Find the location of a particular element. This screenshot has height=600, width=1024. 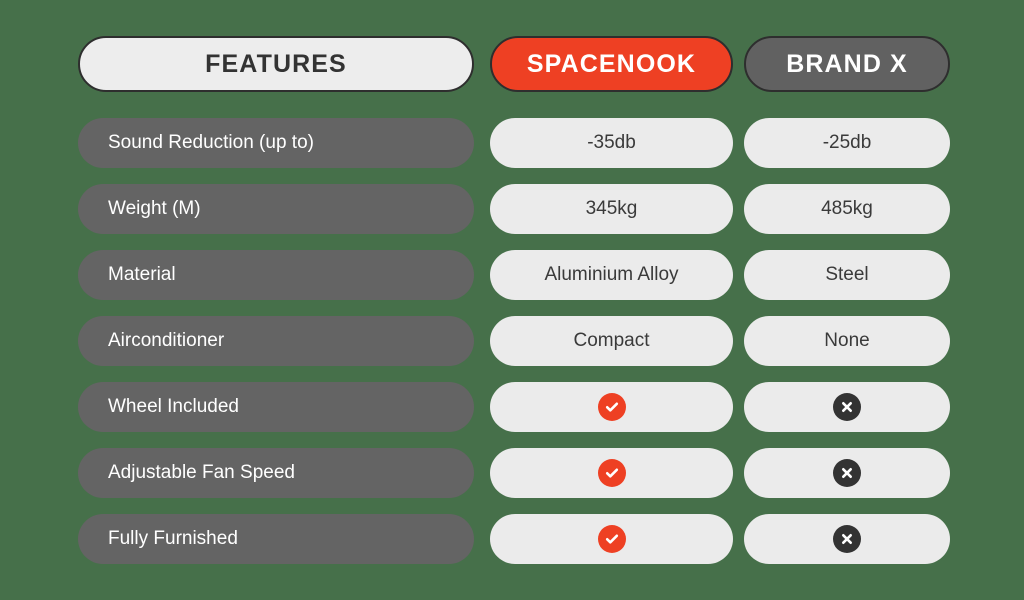

table-header-row: FEATURES SPACENOOK BRAND X is located at coordinates (512, 64).